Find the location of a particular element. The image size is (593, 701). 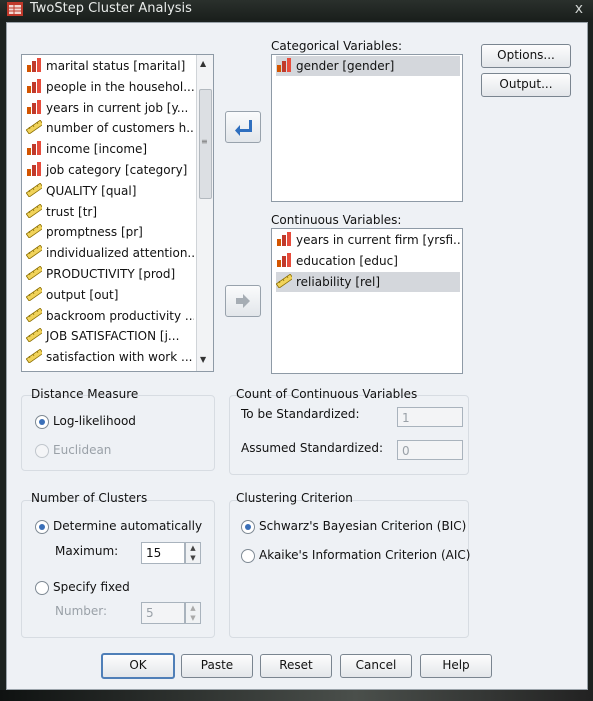

bic-radio is located at coordinates (248, 527).